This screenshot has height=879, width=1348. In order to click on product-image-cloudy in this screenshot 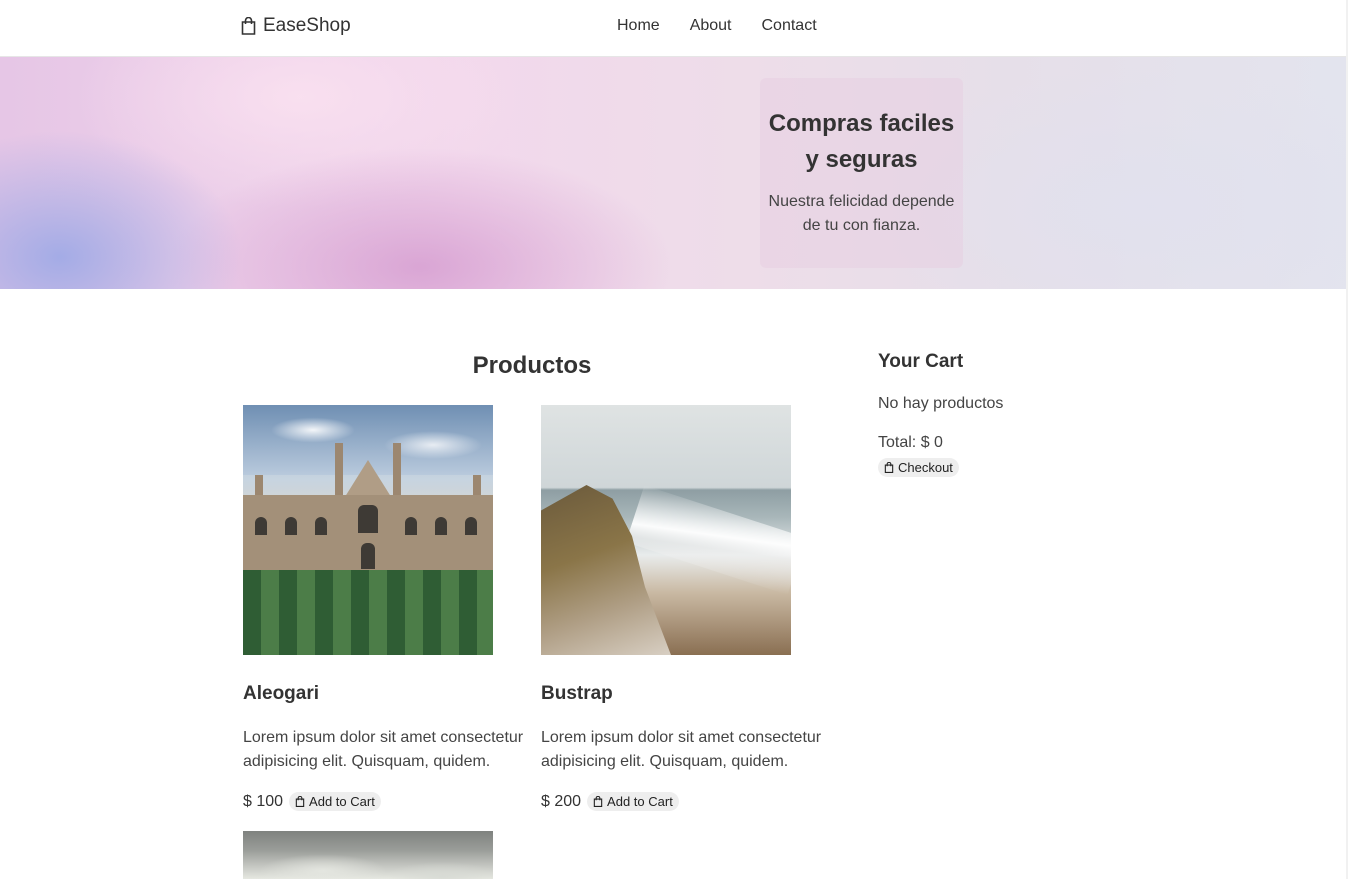, I will do `click(368, 855)`.